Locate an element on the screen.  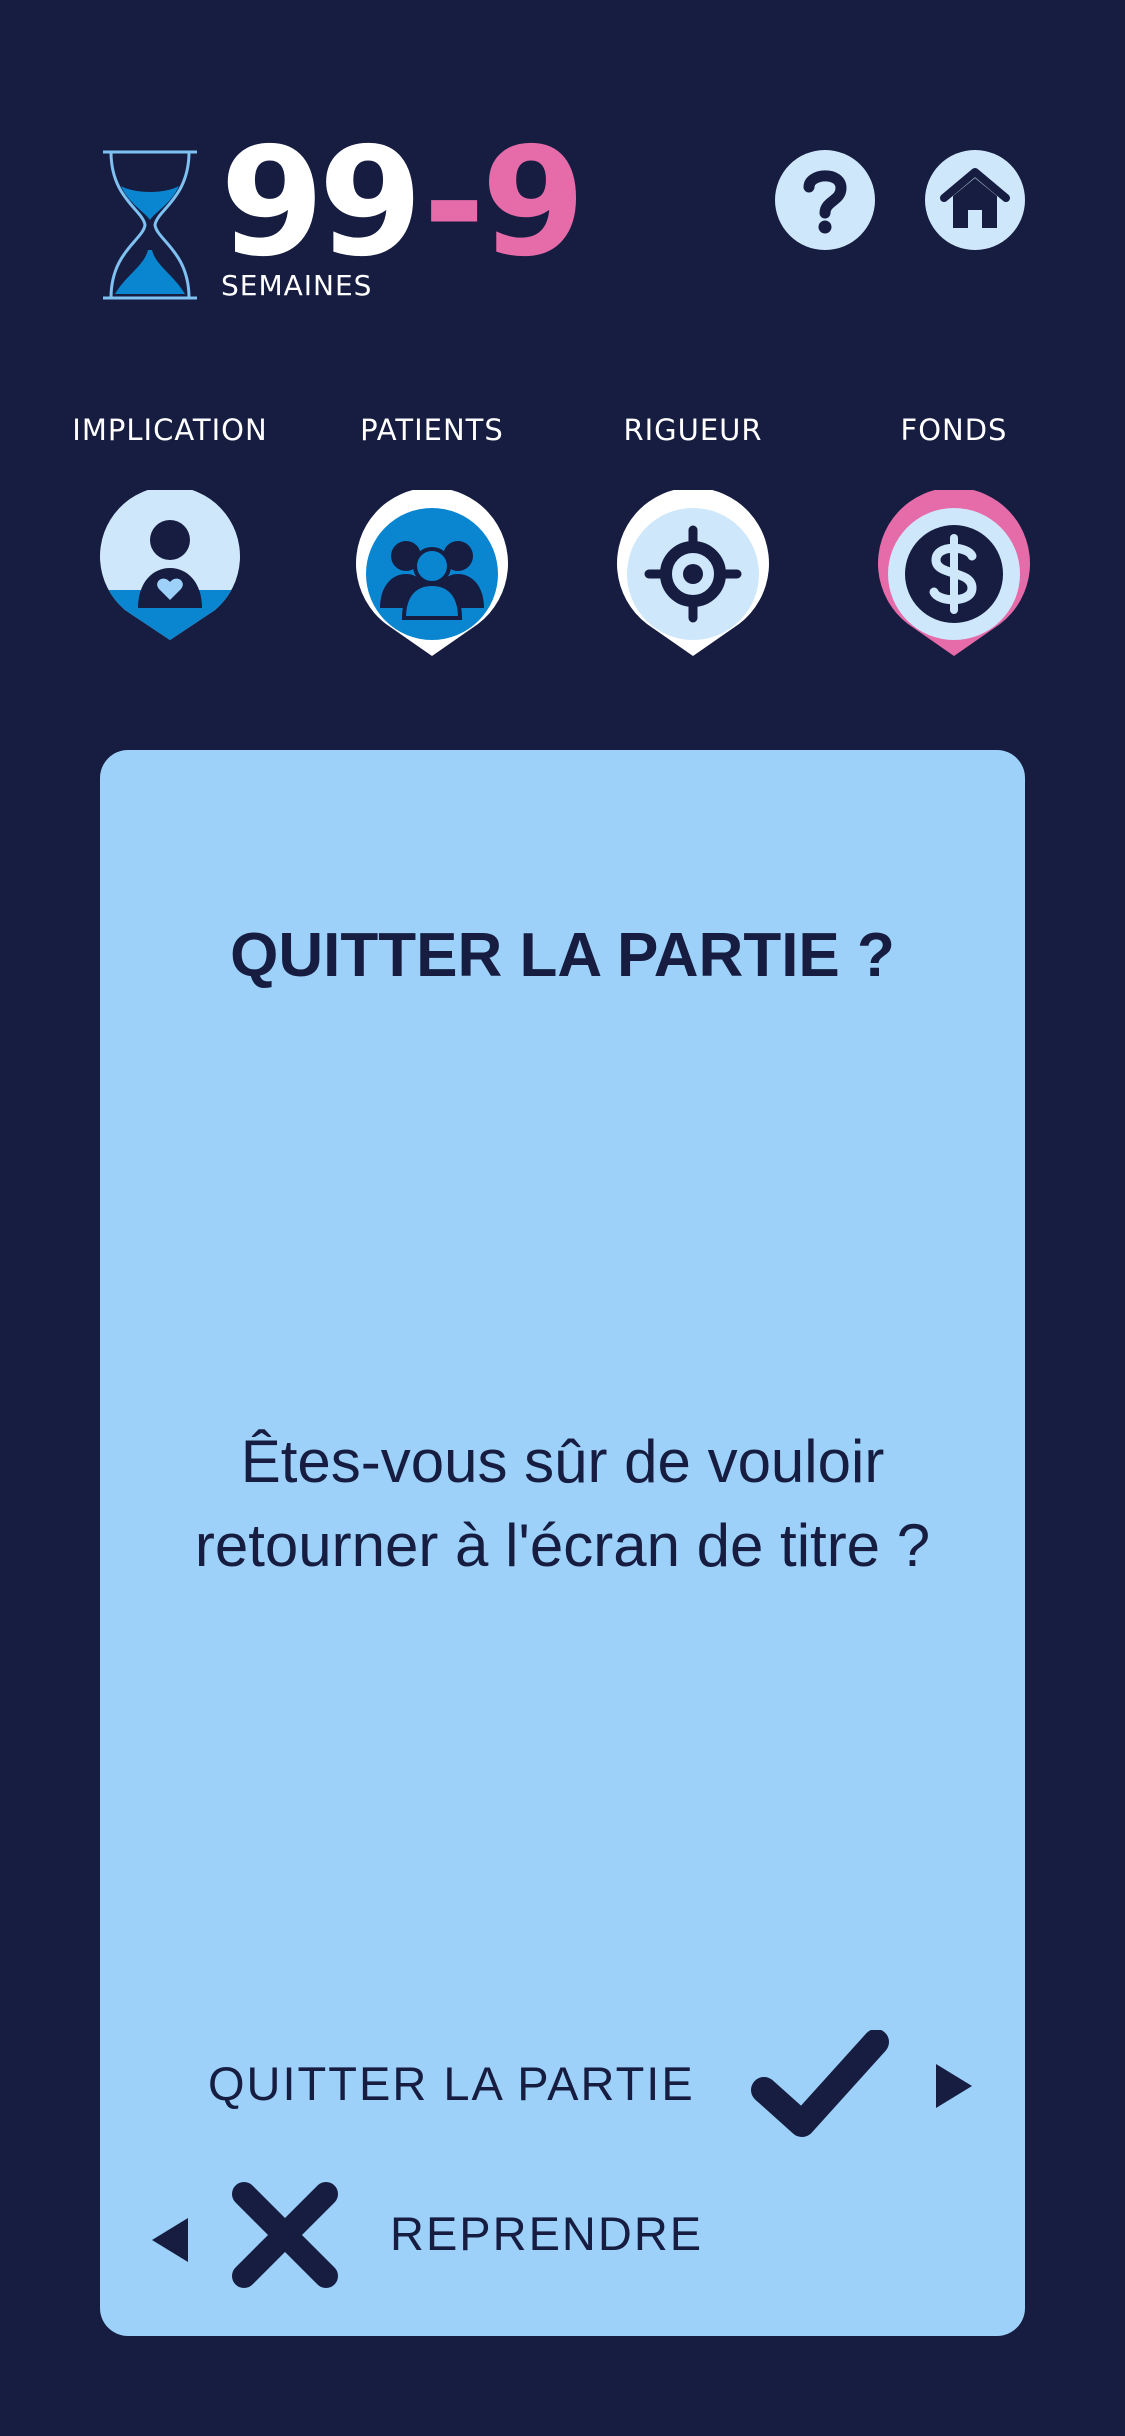
help-button is located at coordinates (825, 200).